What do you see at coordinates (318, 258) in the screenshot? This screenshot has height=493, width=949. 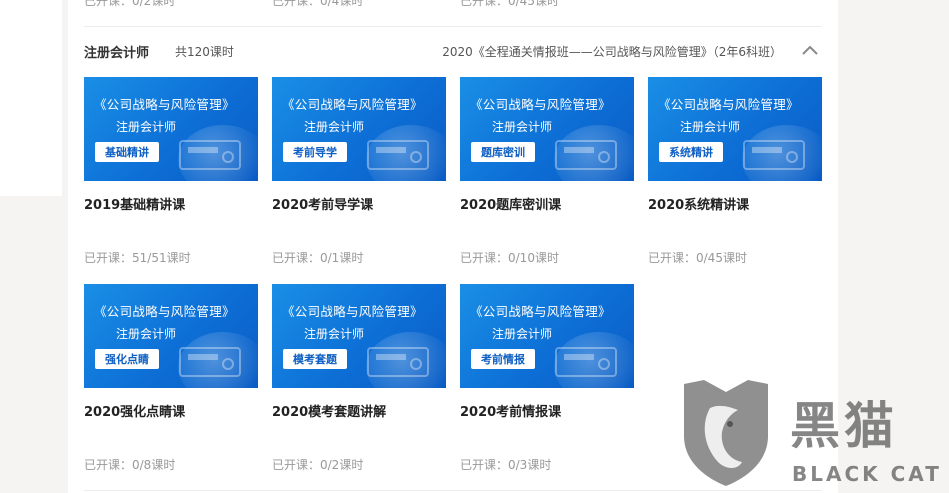 I see `course-progress: 已开课：0/1课时` at bounding box center [318, 258].